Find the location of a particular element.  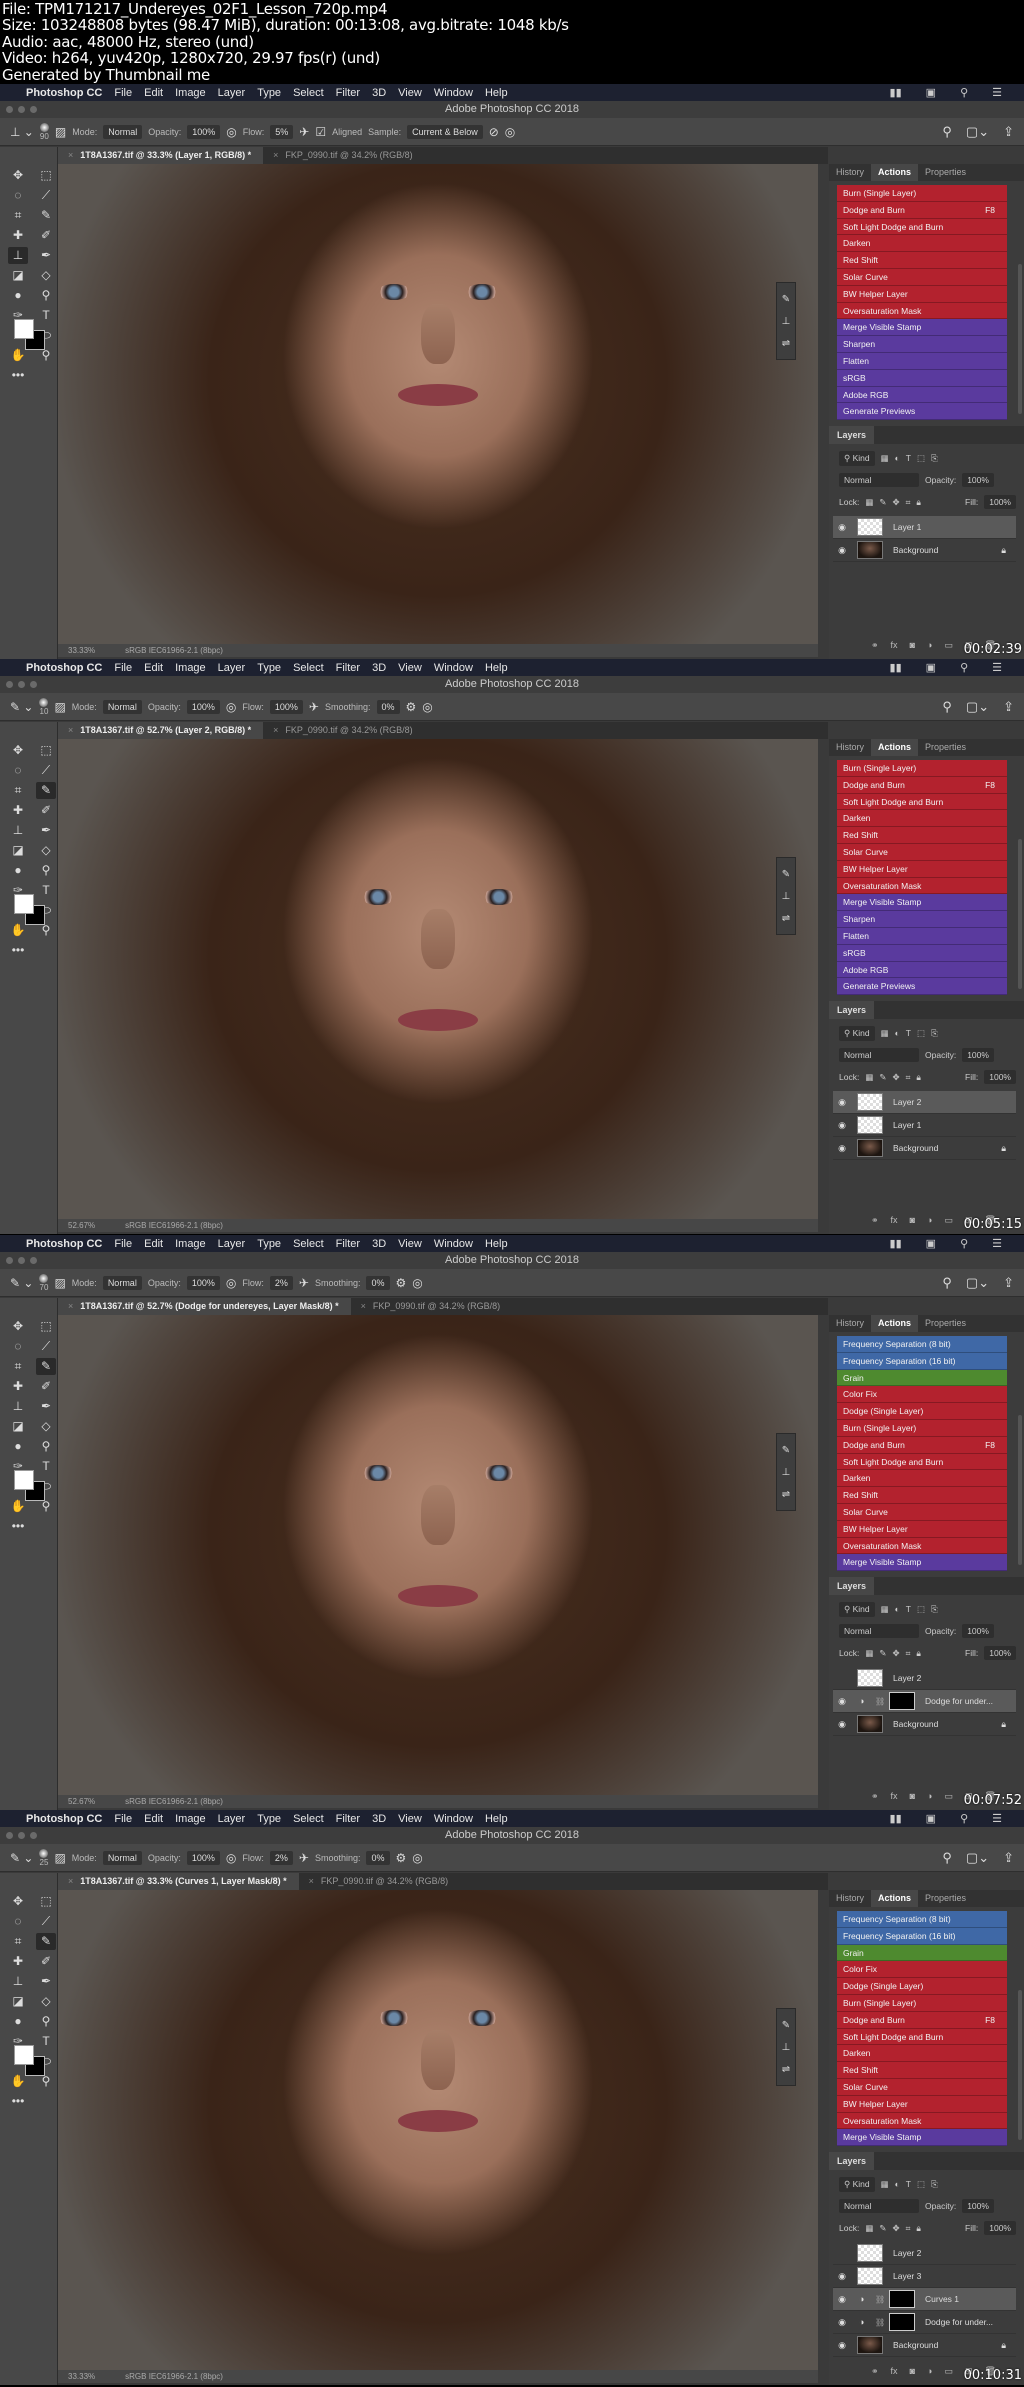

menu-item-image: Image is located at coordinates (190, 668).